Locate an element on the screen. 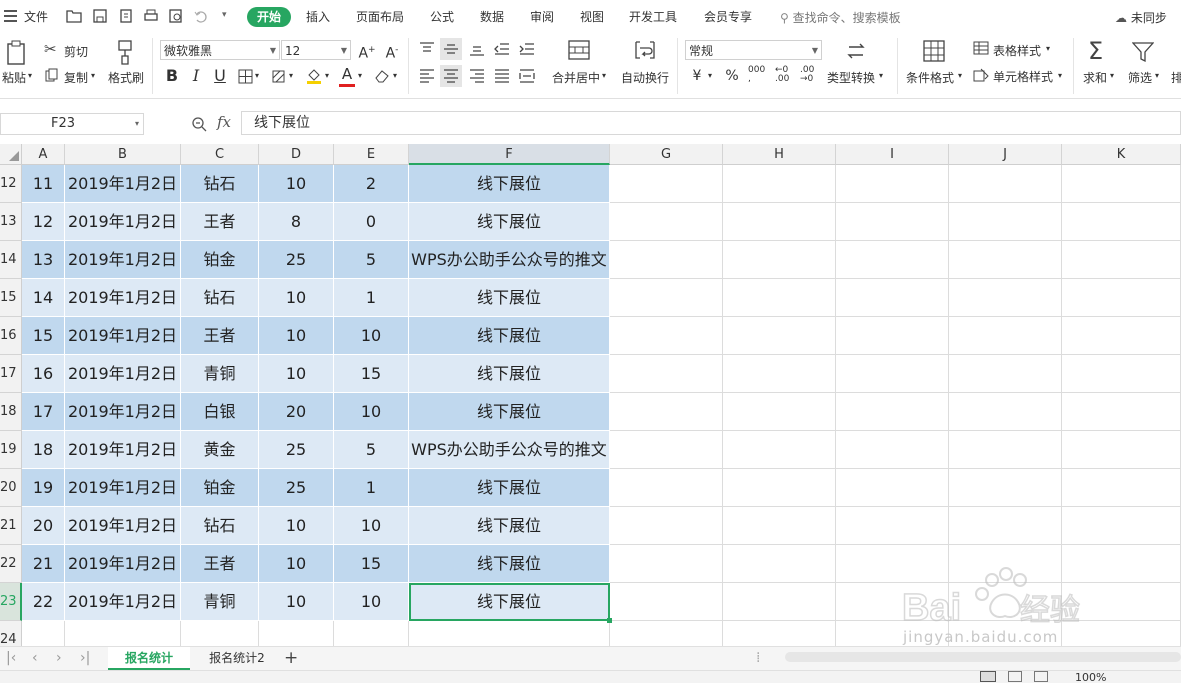  column-header-d: D is located at coordinates (296, 154).